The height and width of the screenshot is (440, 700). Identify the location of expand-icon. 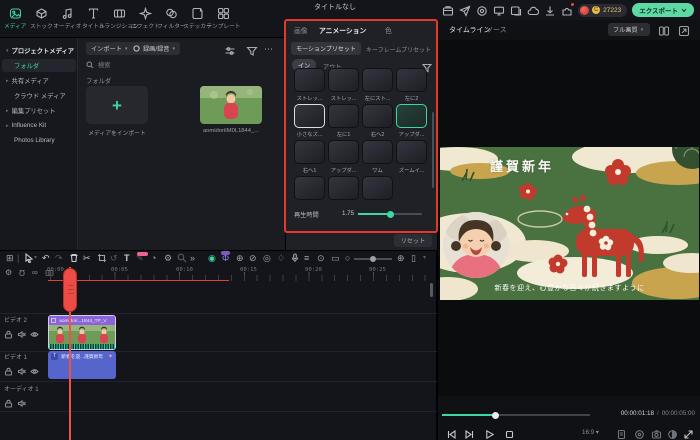
(684, 30).